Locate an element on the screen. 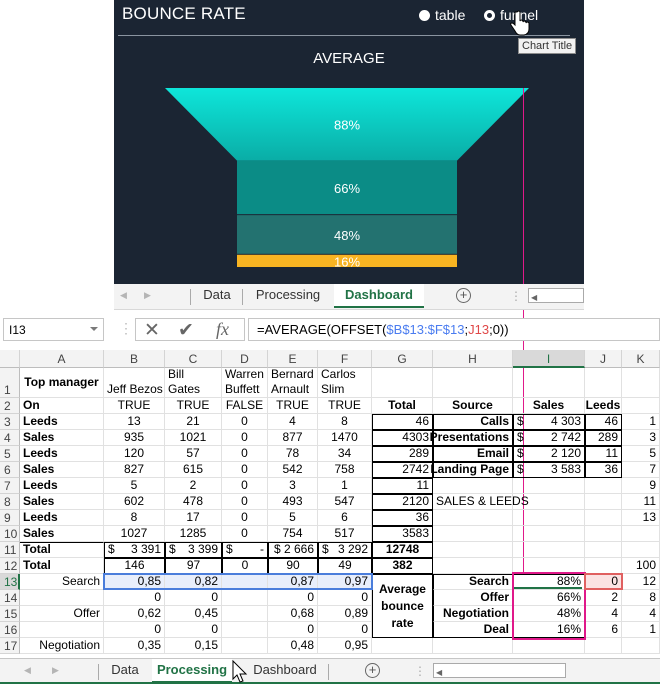 The image size is (660, 684). insert-function-icon: fx is located at coordinates (222, 329).